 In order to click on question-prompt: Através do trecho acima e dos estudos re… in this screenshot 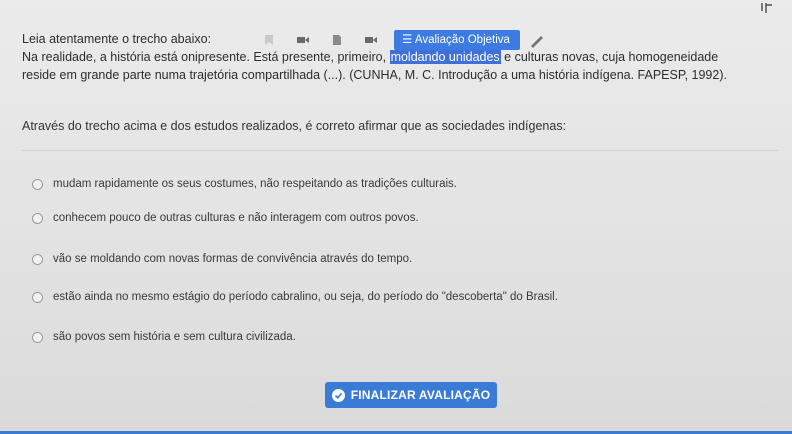, I will do `click(294, 126)`.